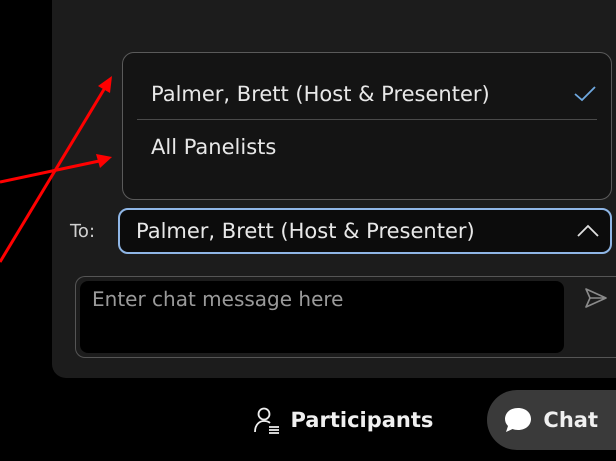  I want to click on speech-bubble-icon, so click(518, 420).